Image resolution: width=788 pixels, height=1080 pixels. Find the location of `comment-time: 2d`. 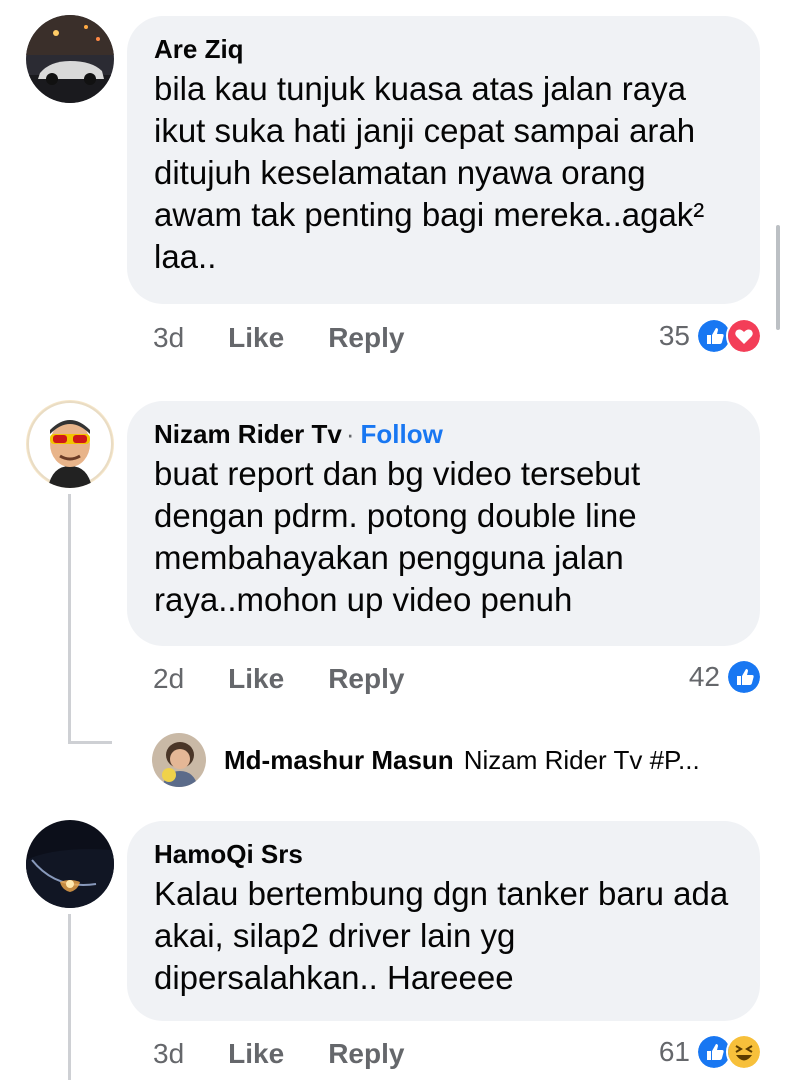

comment-time: 2d is located at coordinates (168, 679).